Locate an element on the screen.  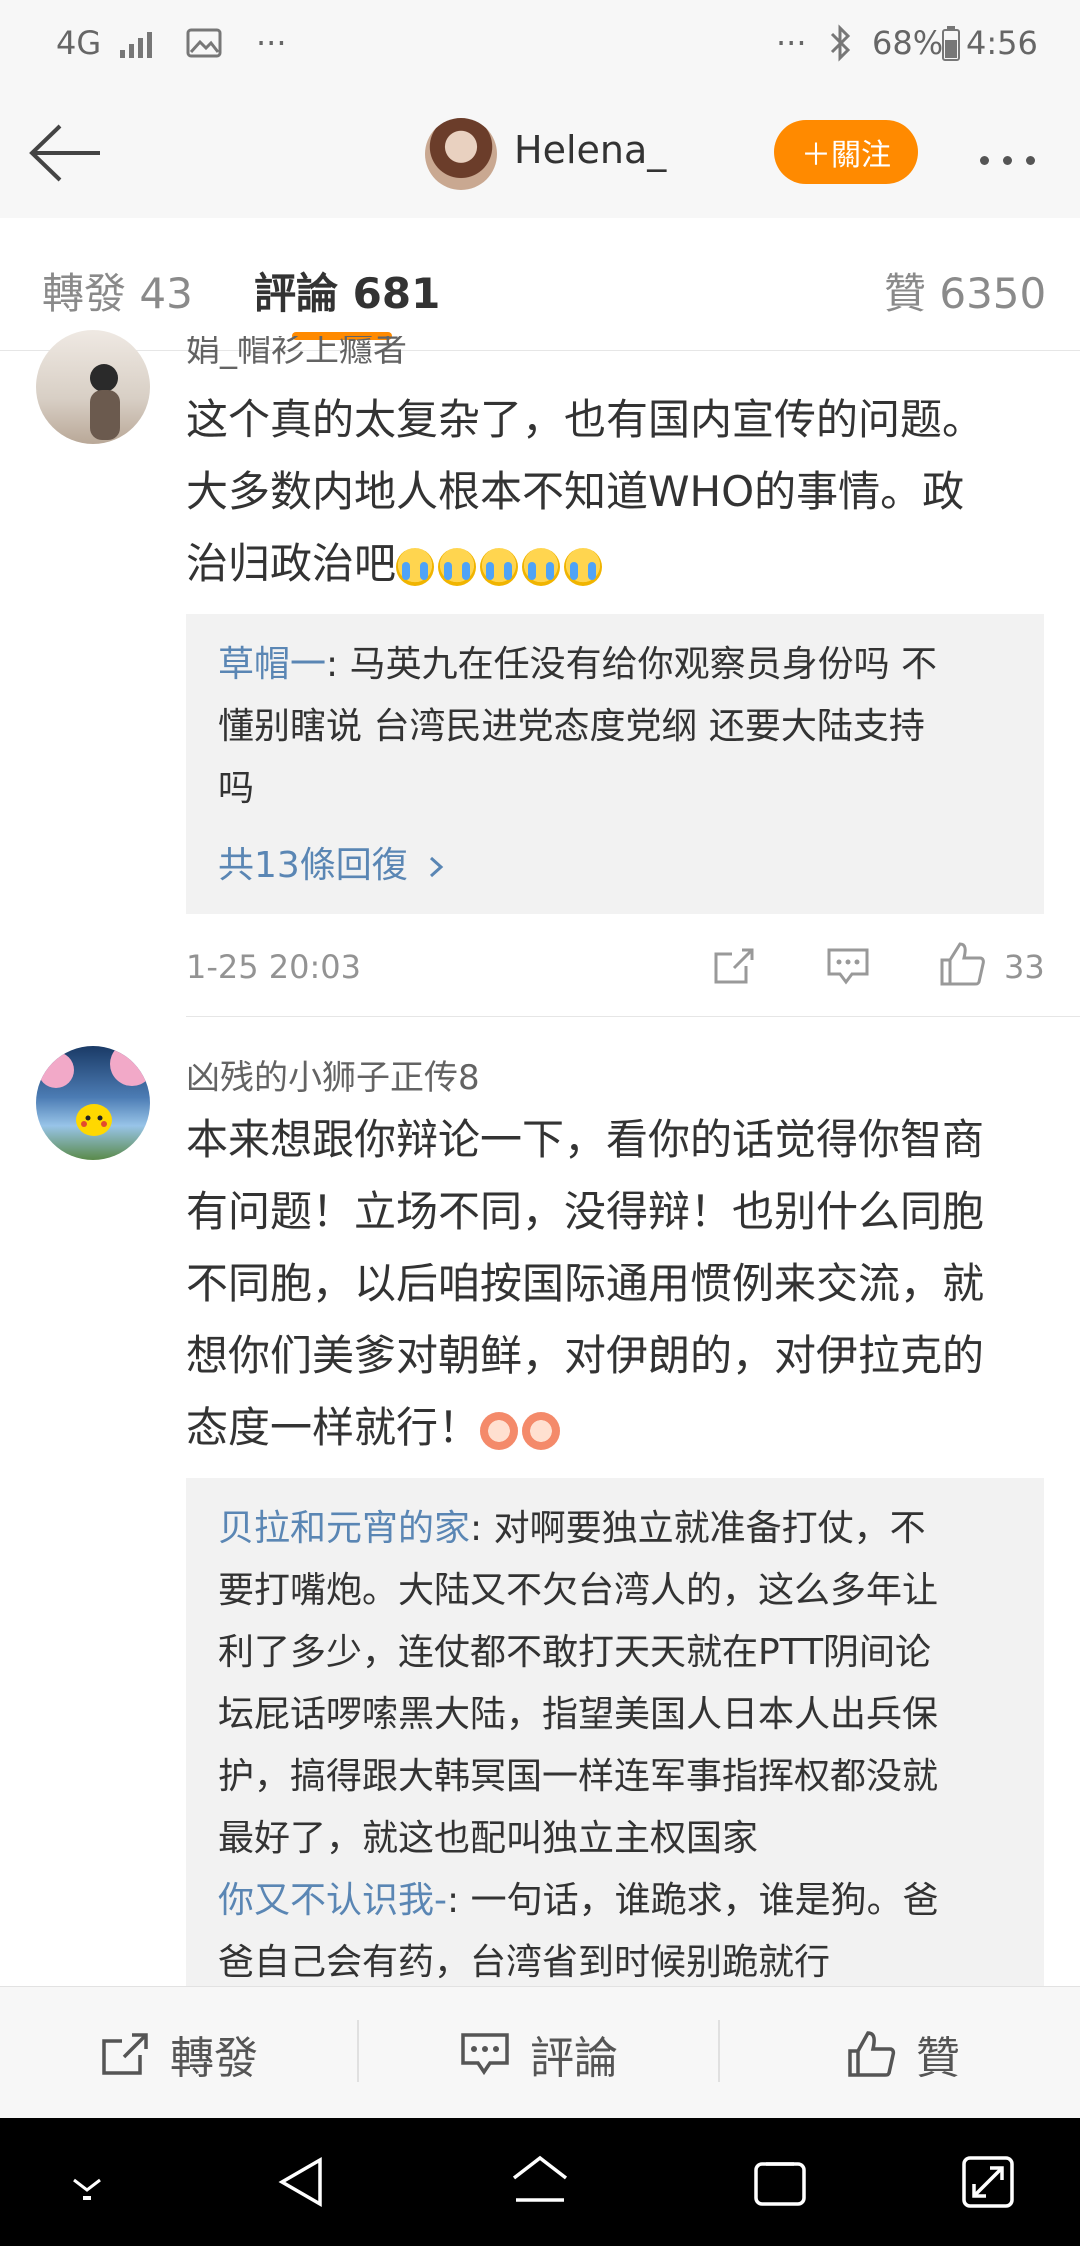
view-all-replies-link: 共13條回復 is located at coordinates (332, 862).